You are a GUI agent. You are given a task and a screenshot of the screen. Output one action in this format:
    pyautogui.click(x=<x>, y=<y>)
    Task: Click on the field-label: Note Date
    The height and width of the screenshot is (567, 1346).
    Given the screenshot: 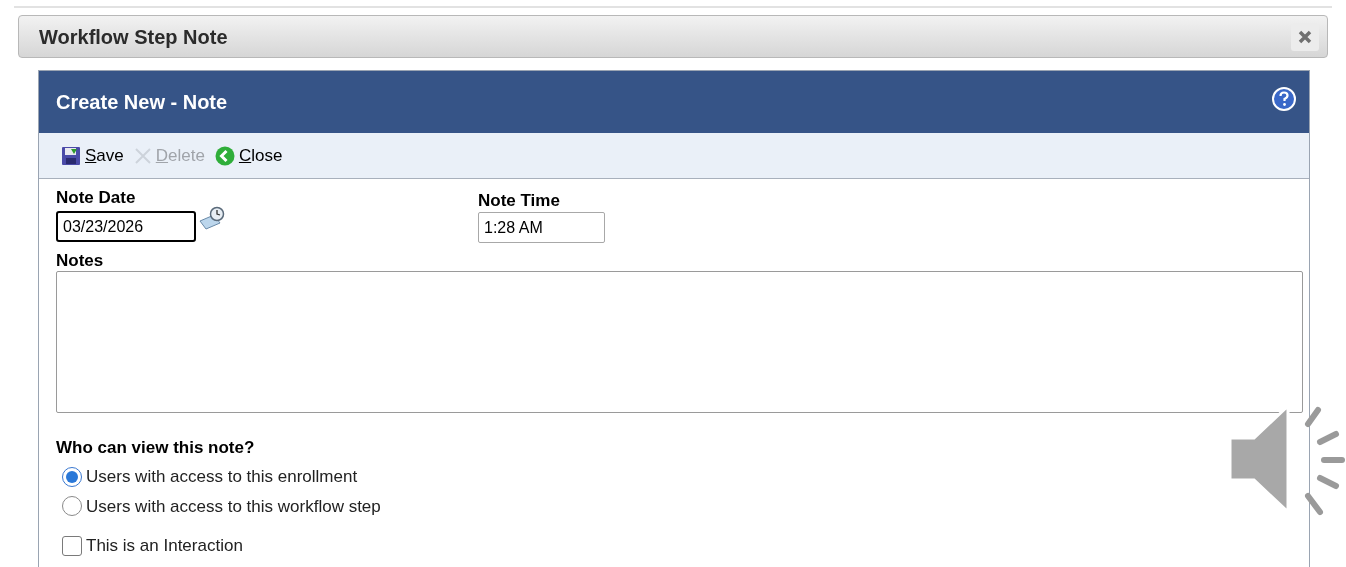 What is the action you would take?
    pyautogui.click(x=96, y=198)
    